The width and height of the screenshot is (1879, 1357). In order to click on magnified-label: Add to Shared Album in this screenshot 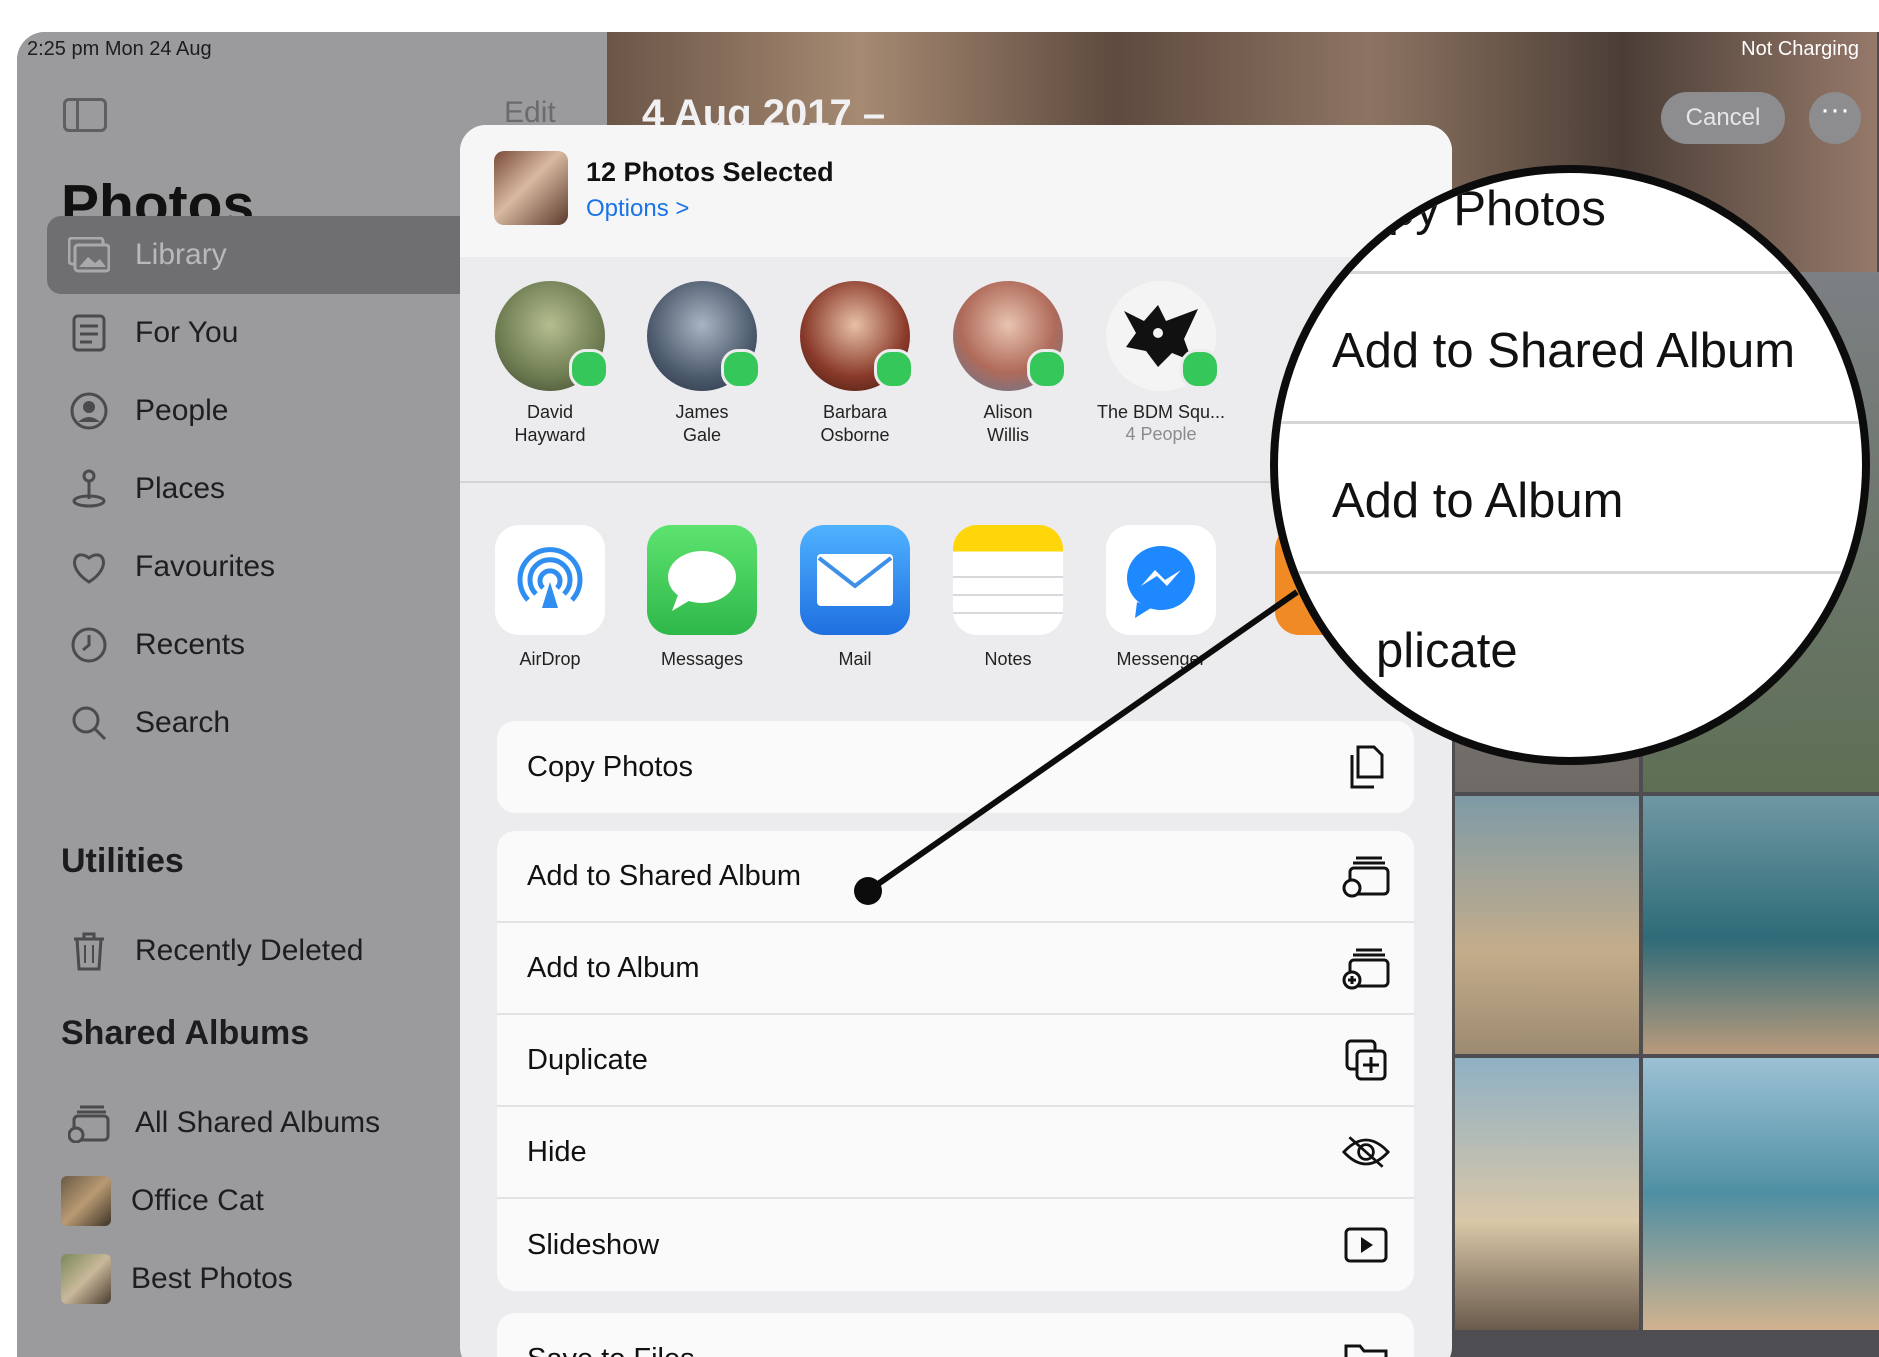, I will do `click(1564, 351)`.